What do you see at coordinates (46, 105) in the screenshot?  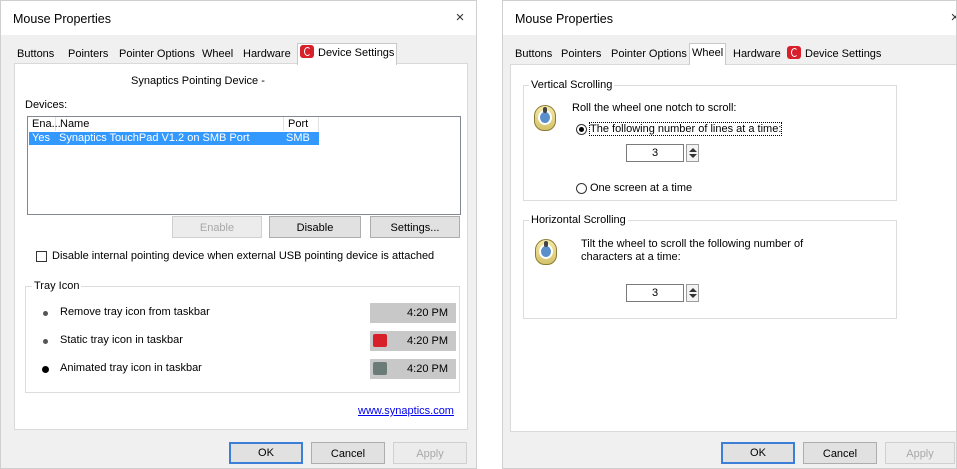 I see `devices-label: Devices:` at bounding box center [46, 105].